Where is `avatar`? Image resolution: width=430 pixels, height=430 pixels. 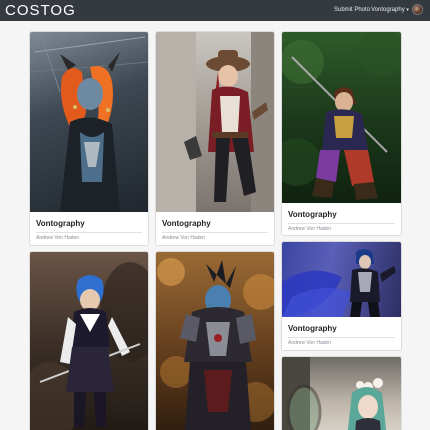 avatar is located at coordinates (417, 9).